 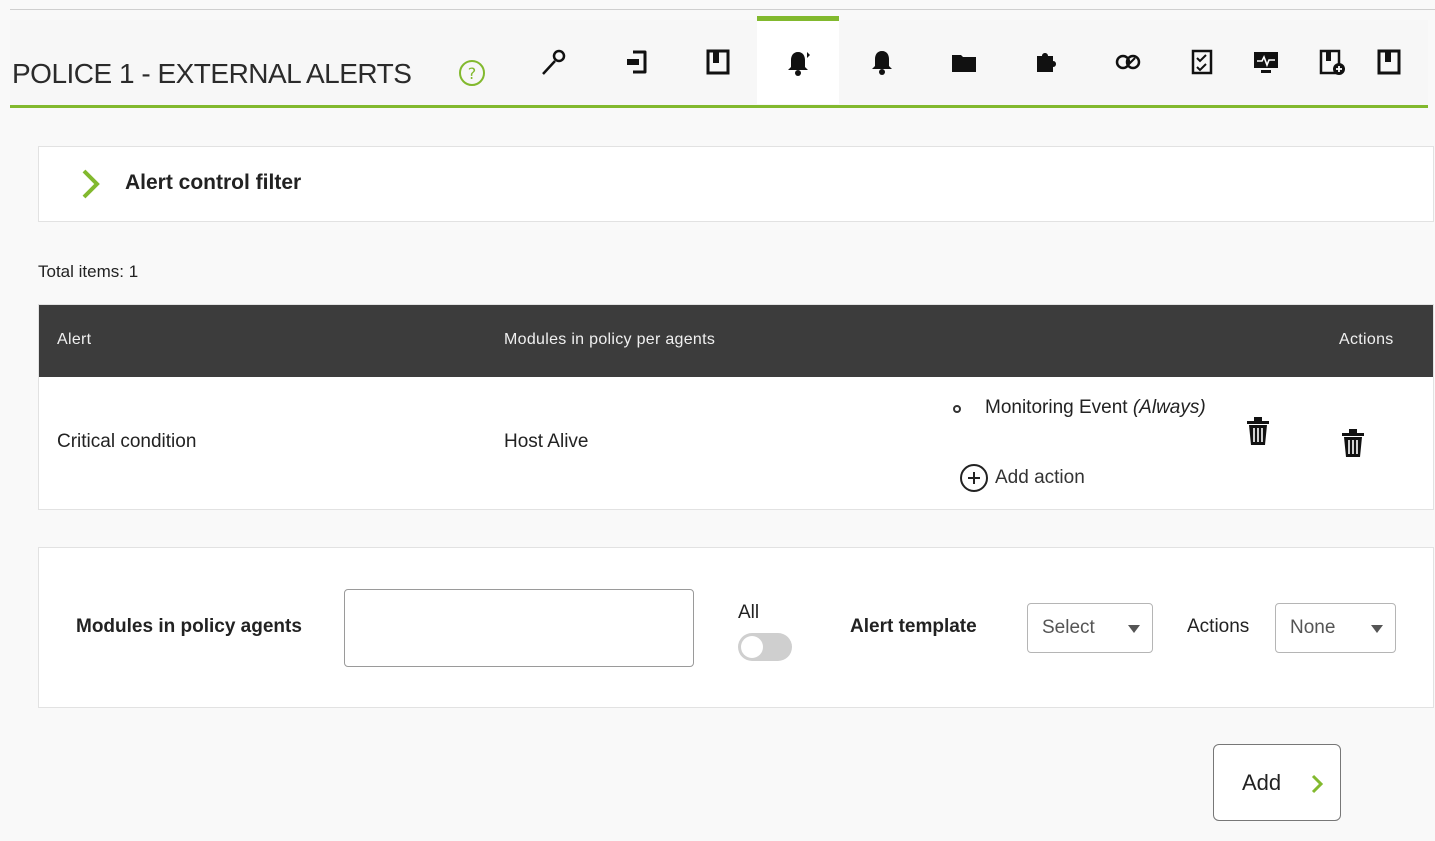 I want to click on tab-add-module, so click(x=1332, y=62).